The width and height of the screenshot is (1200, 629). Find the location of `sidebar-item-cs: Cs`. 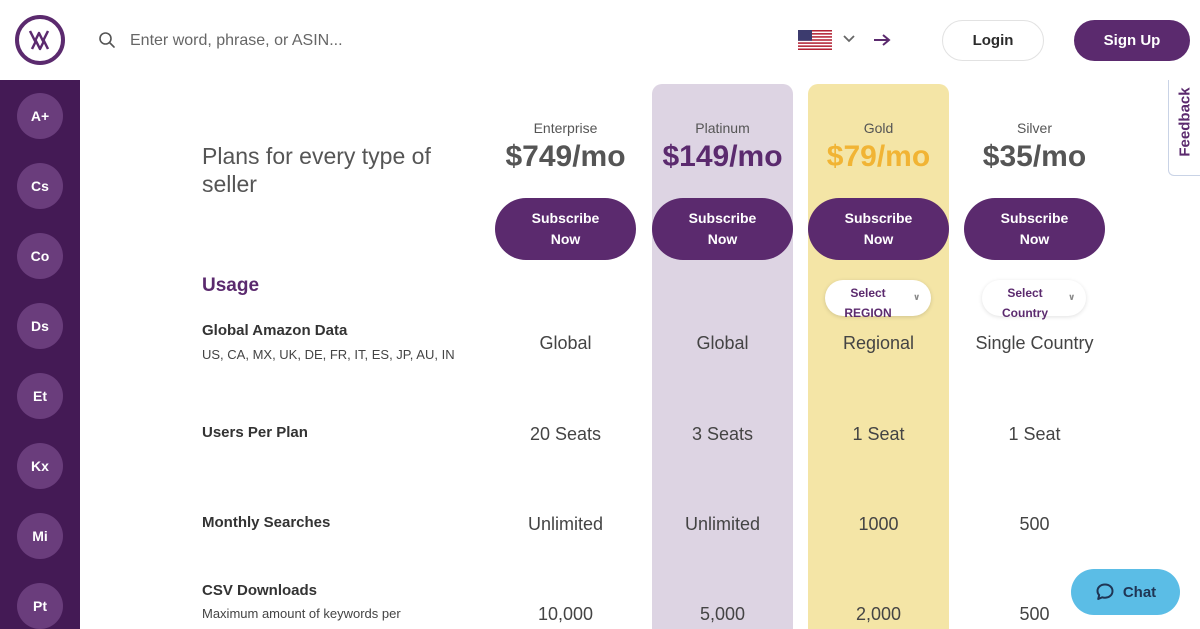

sidebar-item-cs: Cs is located at coordinates (40, 186).